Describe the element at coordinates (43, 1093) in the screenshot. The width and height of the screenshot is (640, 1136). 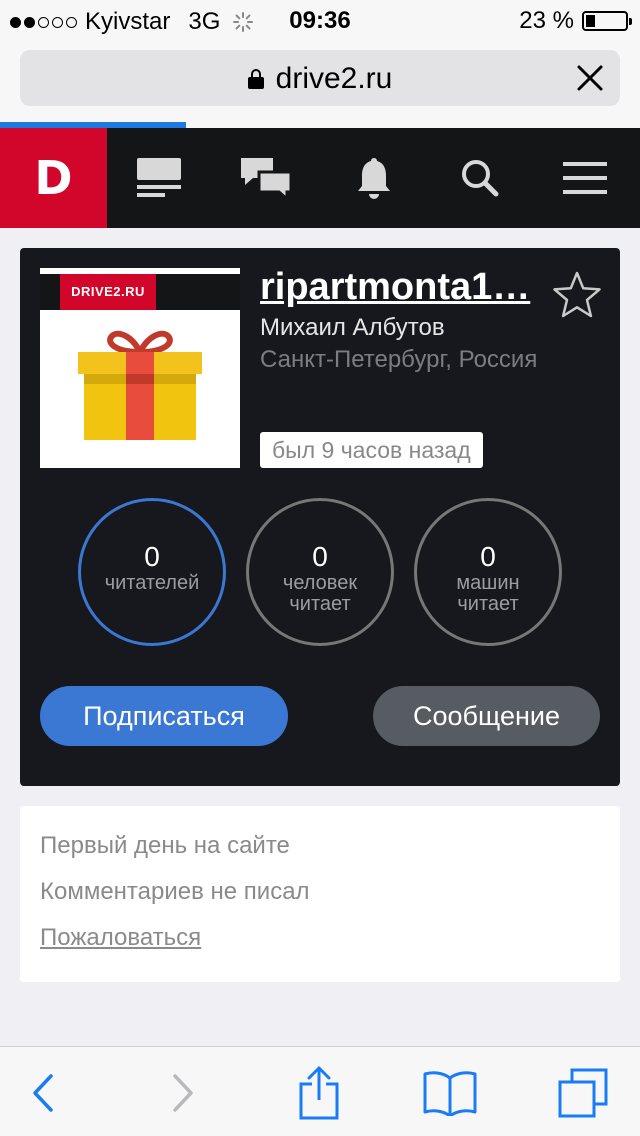
I see `back-icon` at that location.